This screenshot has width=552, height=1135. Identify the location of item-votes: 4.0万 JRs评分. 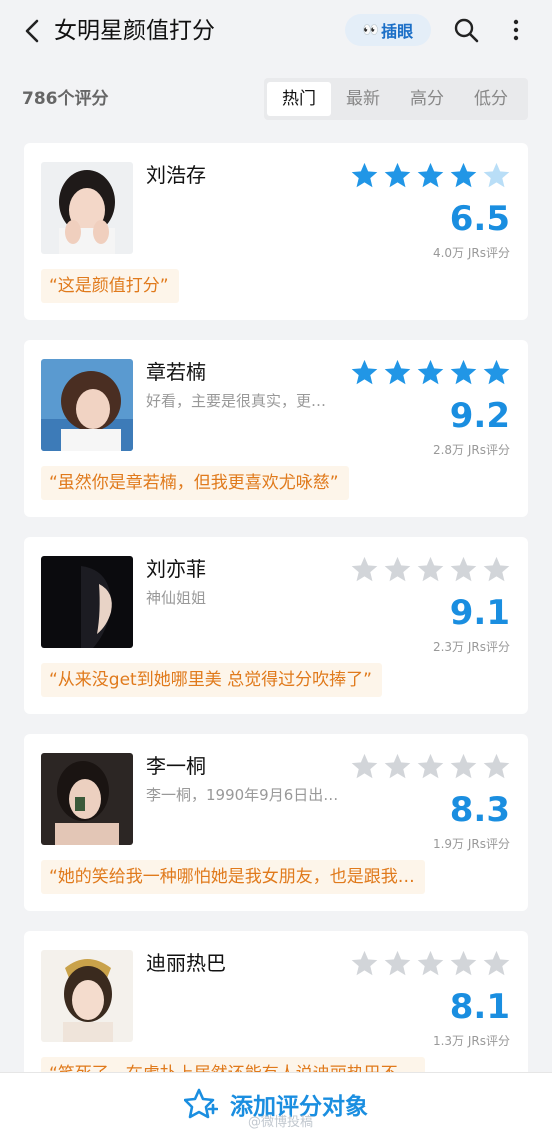
(471, 253).